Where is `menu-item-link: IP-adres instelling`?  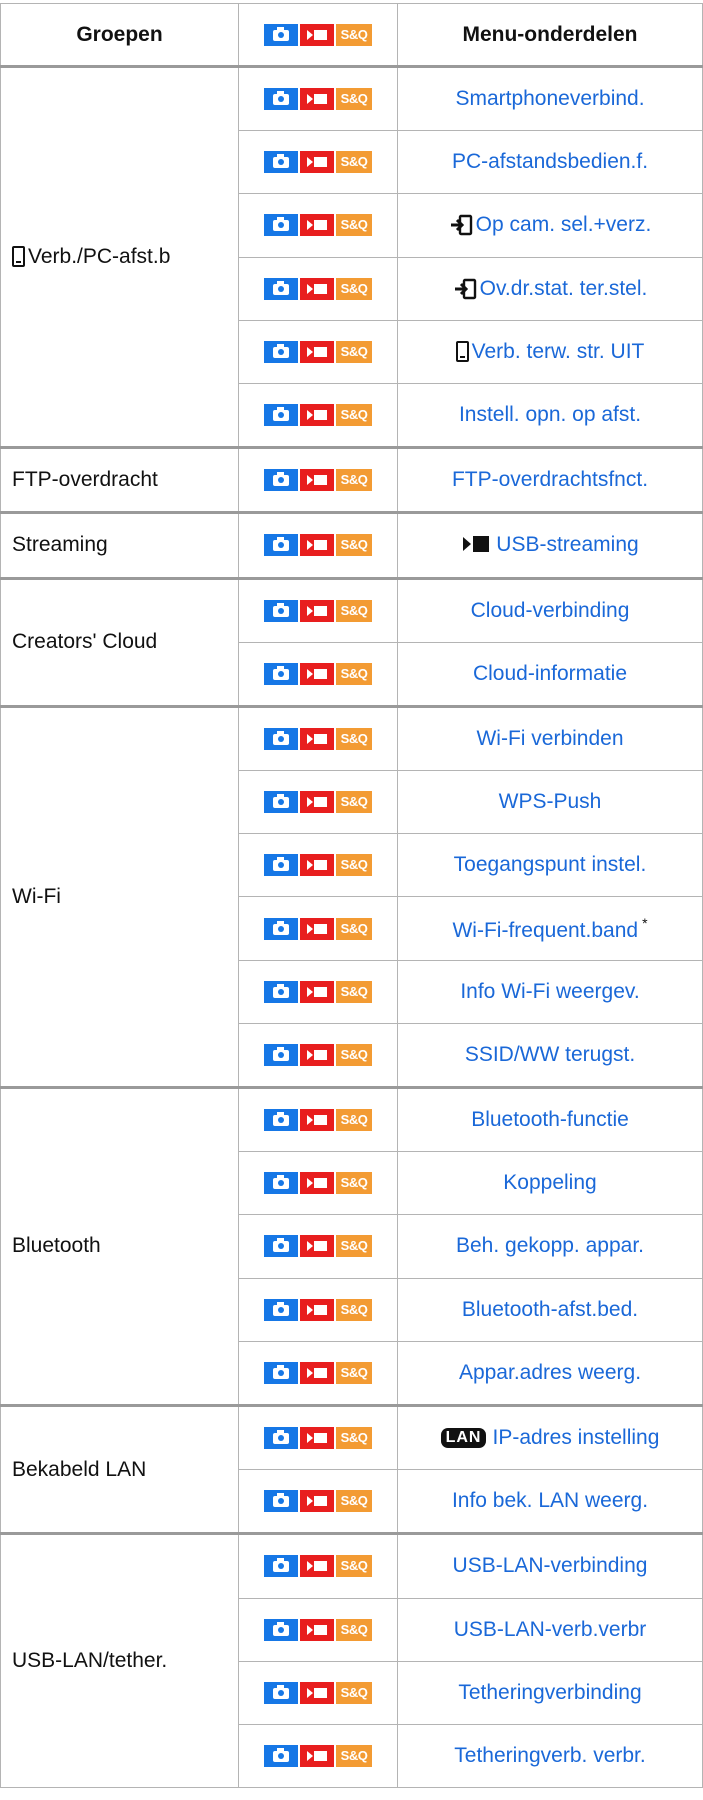
menu-item-link: IP-adres instelling is located at coordinates (575, 1437).